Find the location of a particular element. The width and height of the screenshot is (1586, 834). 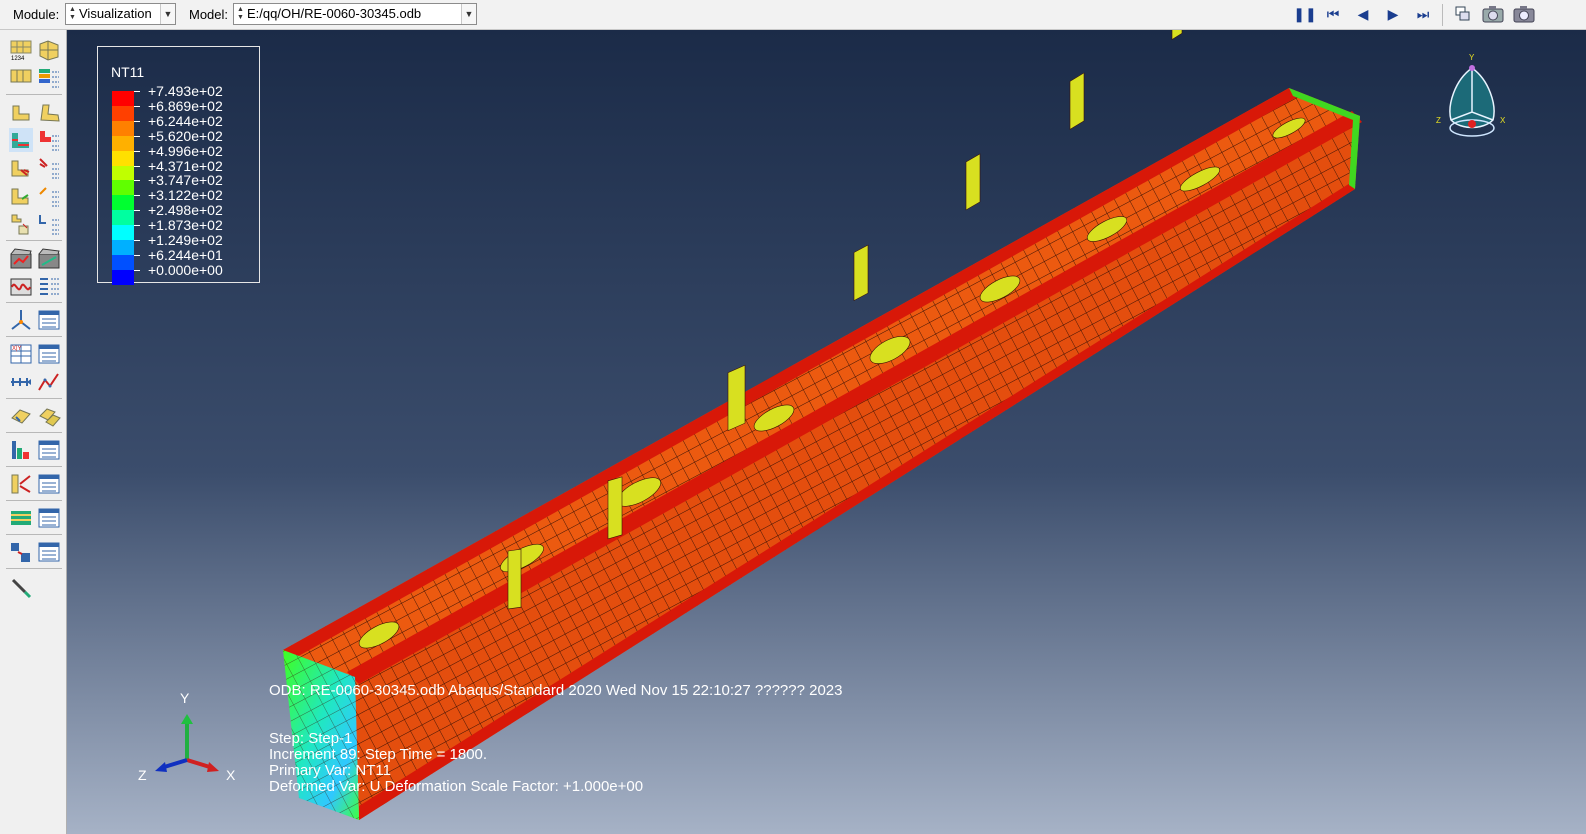

module-select: ▲ ▼ Visualization ▼ is located at coordinates (120, 14).